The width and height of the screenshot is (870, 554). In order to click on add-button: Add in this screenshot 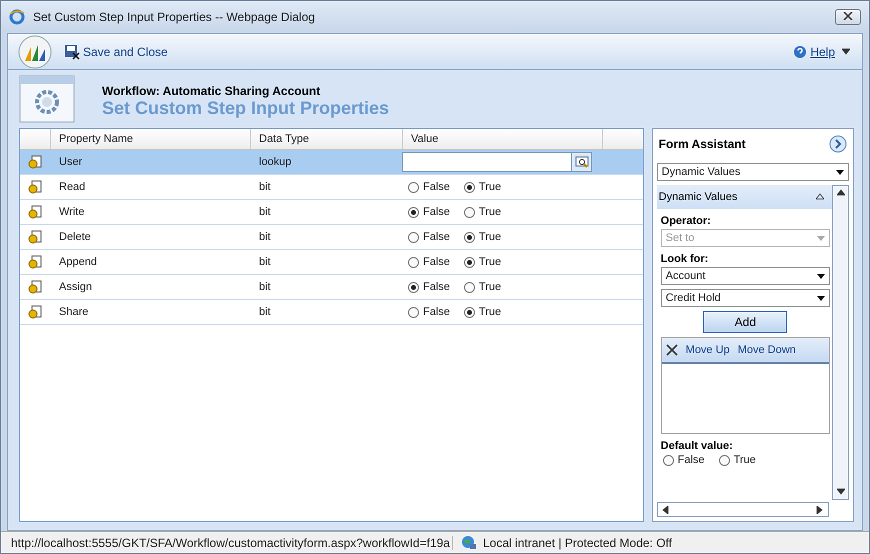, I will do `click(745, 322)`.